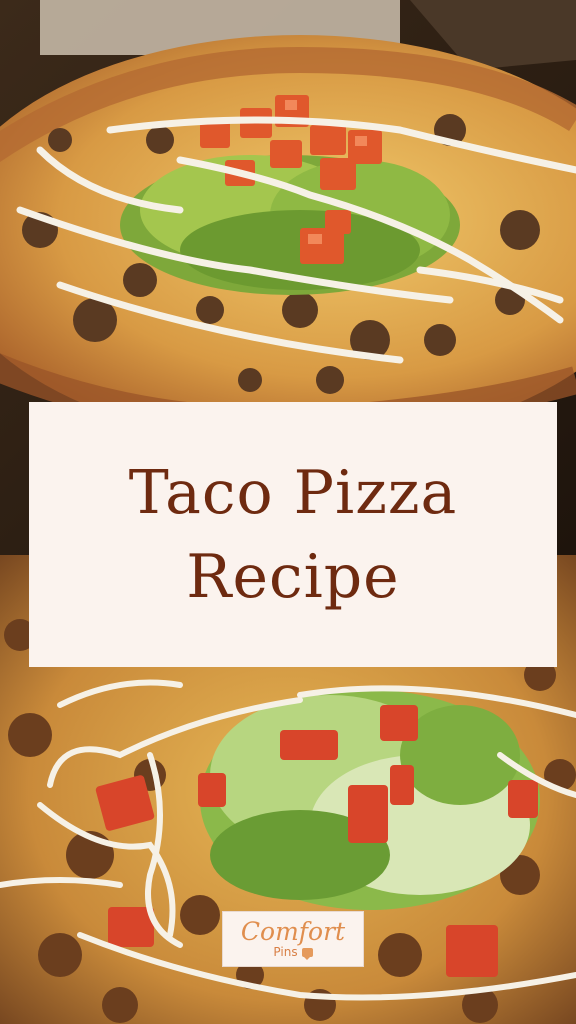 The image size is (576, 1024). What do you see at coordinates (307, 953) in the screenshot?
I see `chat-bubble-icon` at bounding box center [307, 953].